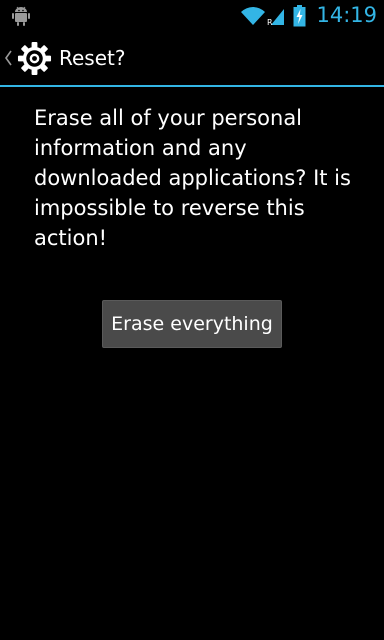 The width and height of the screenshot is (384, 640). What do you see at coordinates (92, 58) in the screenshot?
I see `page-title: Reset?` at bounding box center [92, 58].